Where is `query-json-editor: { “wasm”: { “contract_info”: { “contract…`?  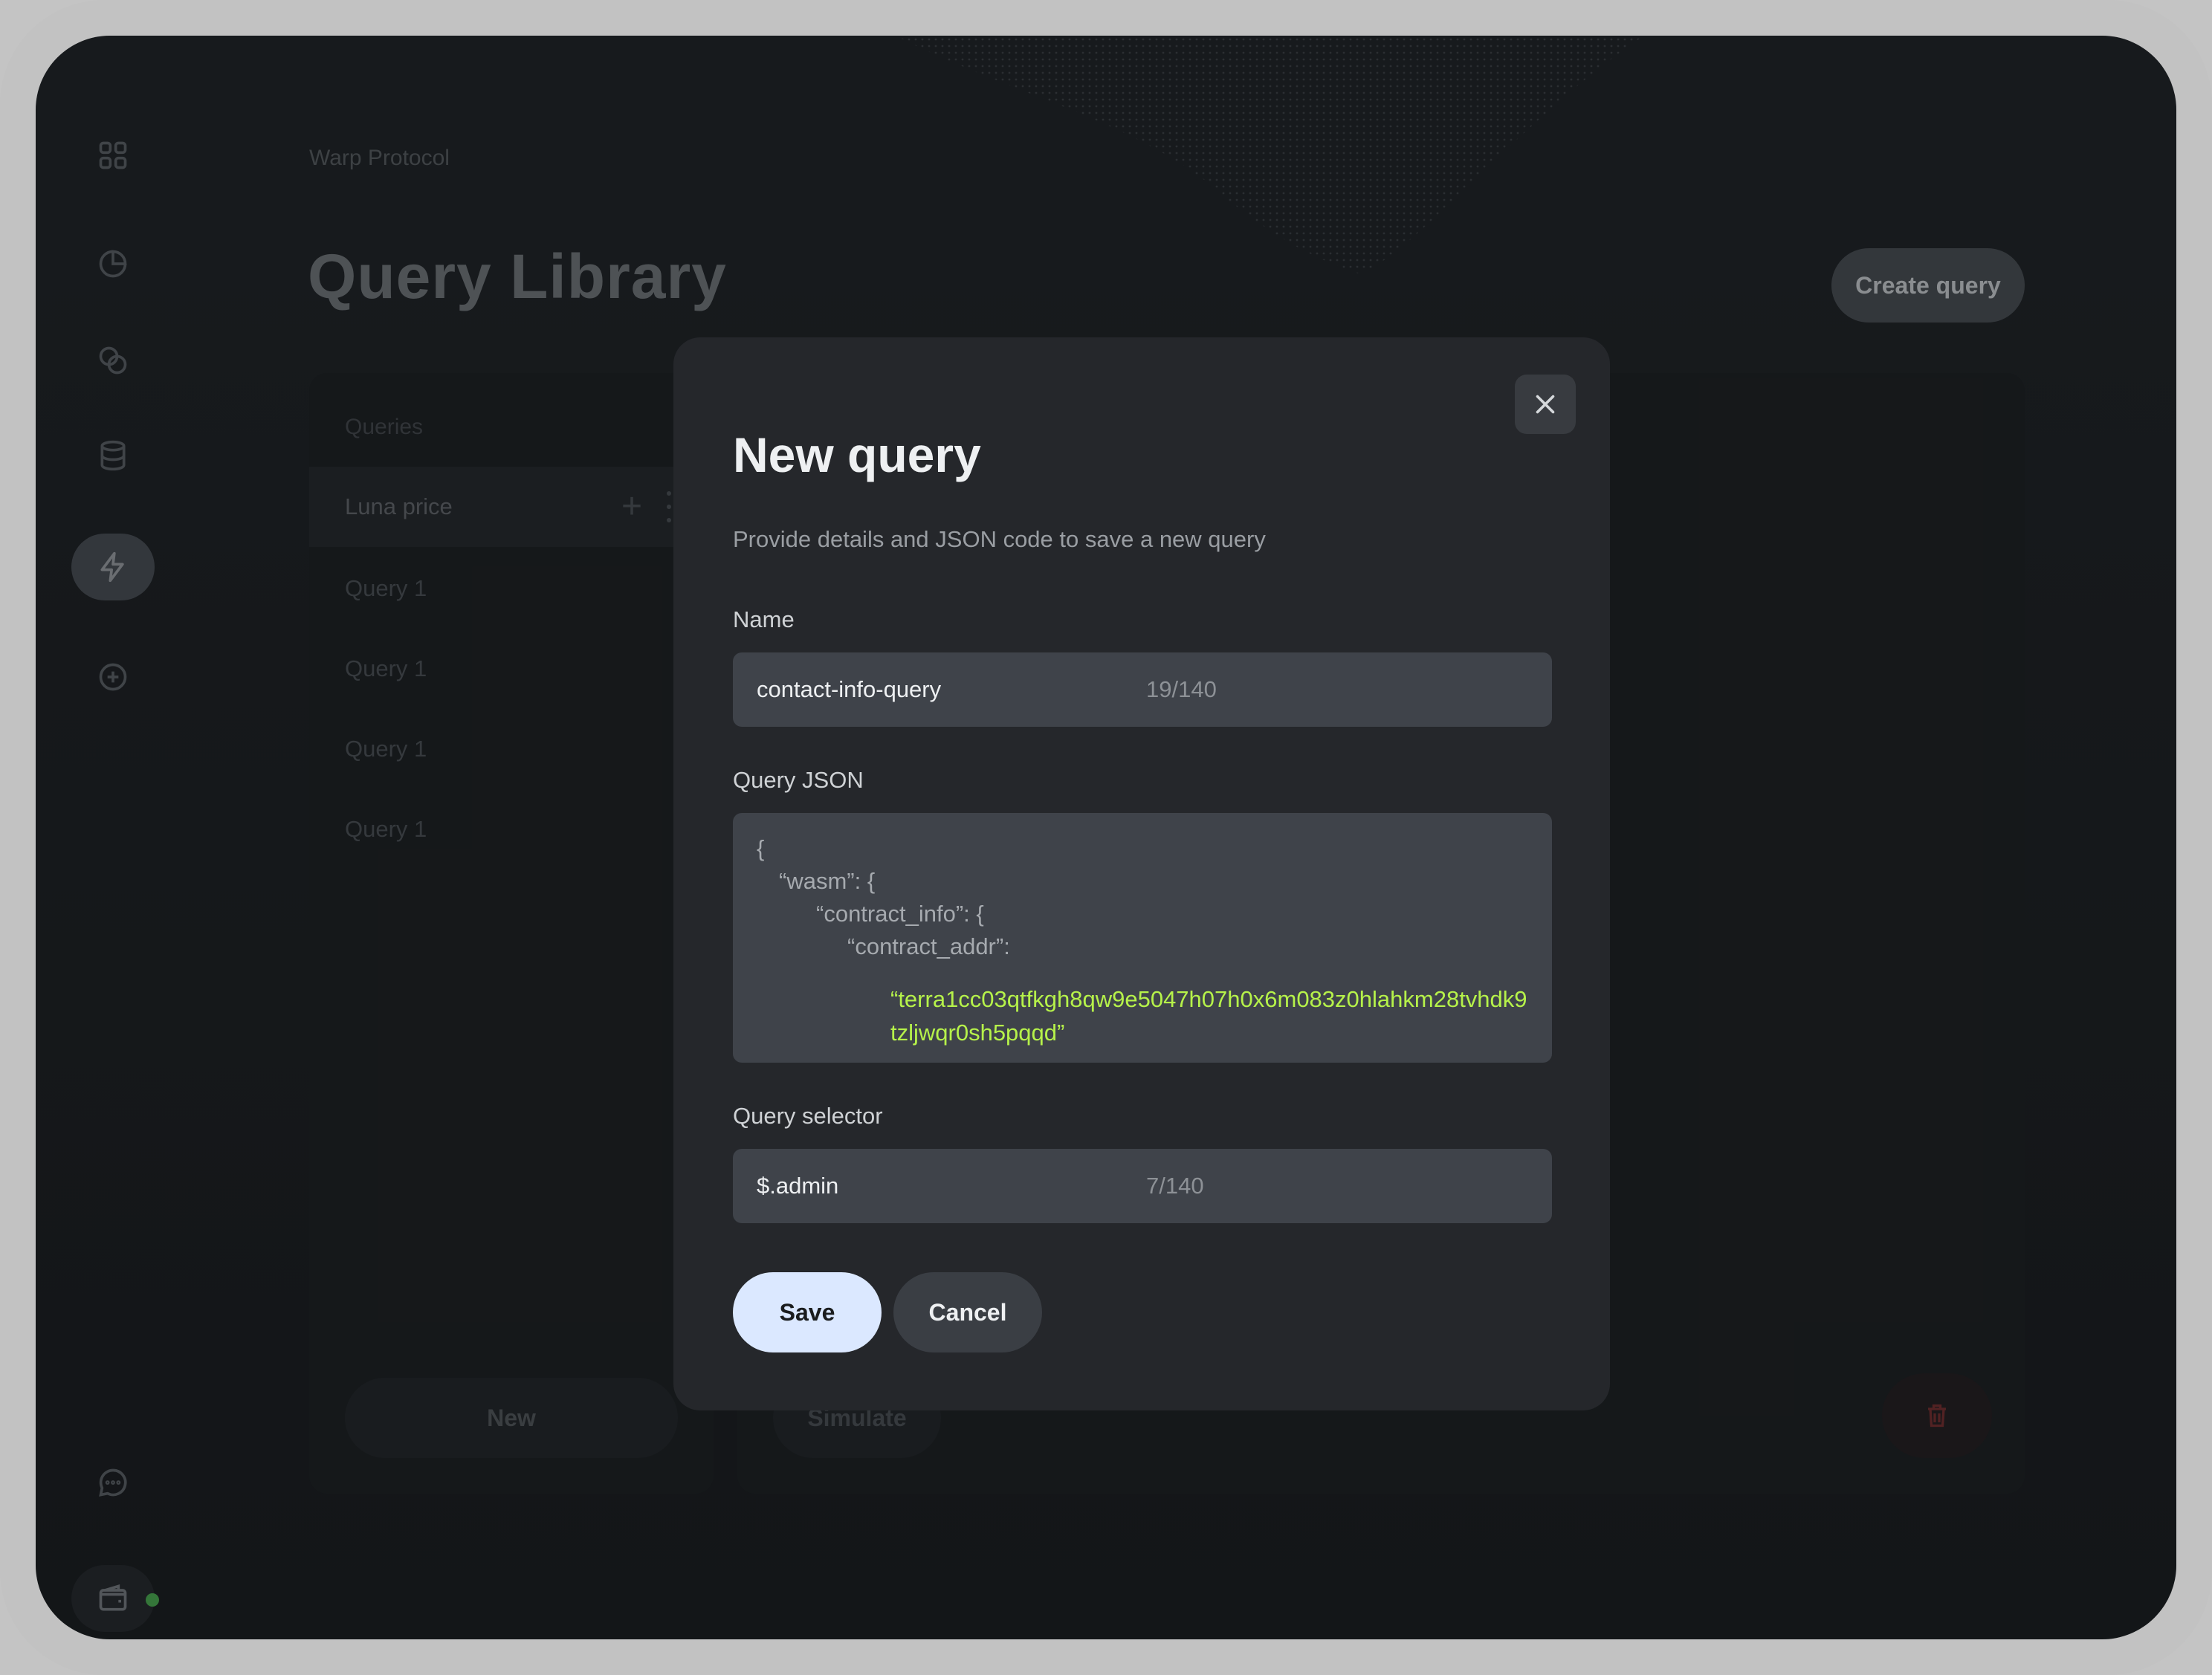
query-json-editor: { “wasm”: { “contract_info”: { “contract… is located at coordinates (1142, 938).